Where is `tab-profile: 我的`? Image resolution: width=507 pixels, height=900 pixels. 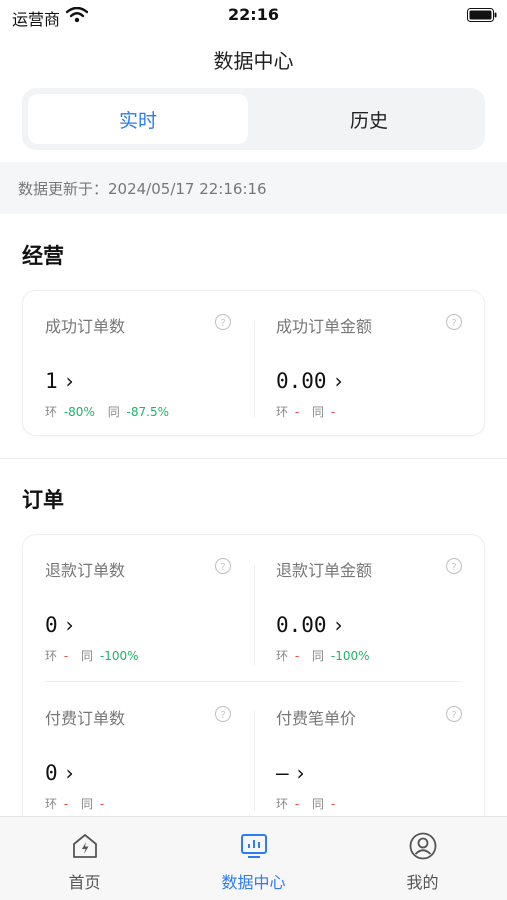 tab-profile: 我的 is located at coordinates (422, 858).